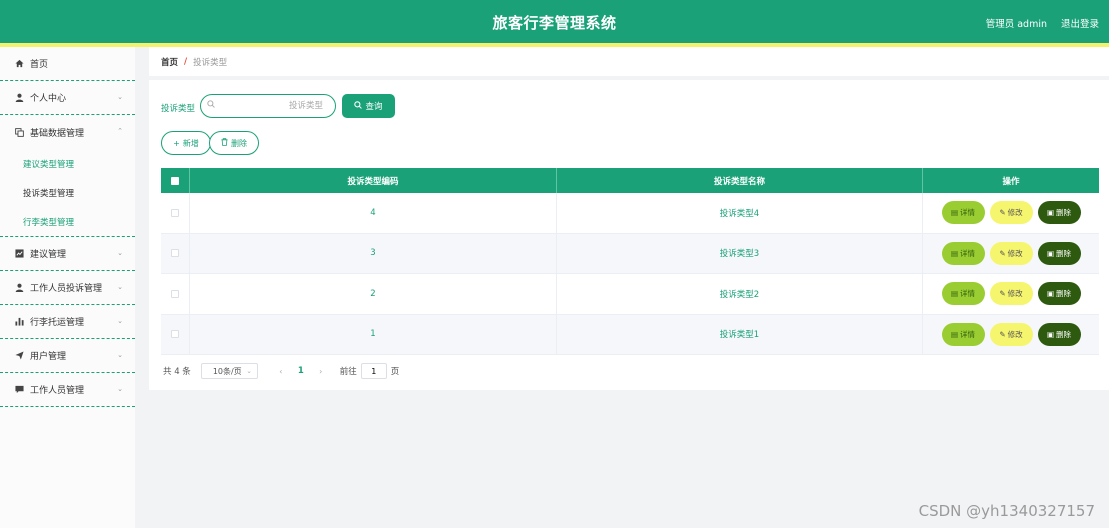  Describe the element at coordinates (630, 334) in the screenshot. I see `table-row: 1 投诉类型1 ▤ 详情 ✎ 修改 ▣ 删除` at that location.